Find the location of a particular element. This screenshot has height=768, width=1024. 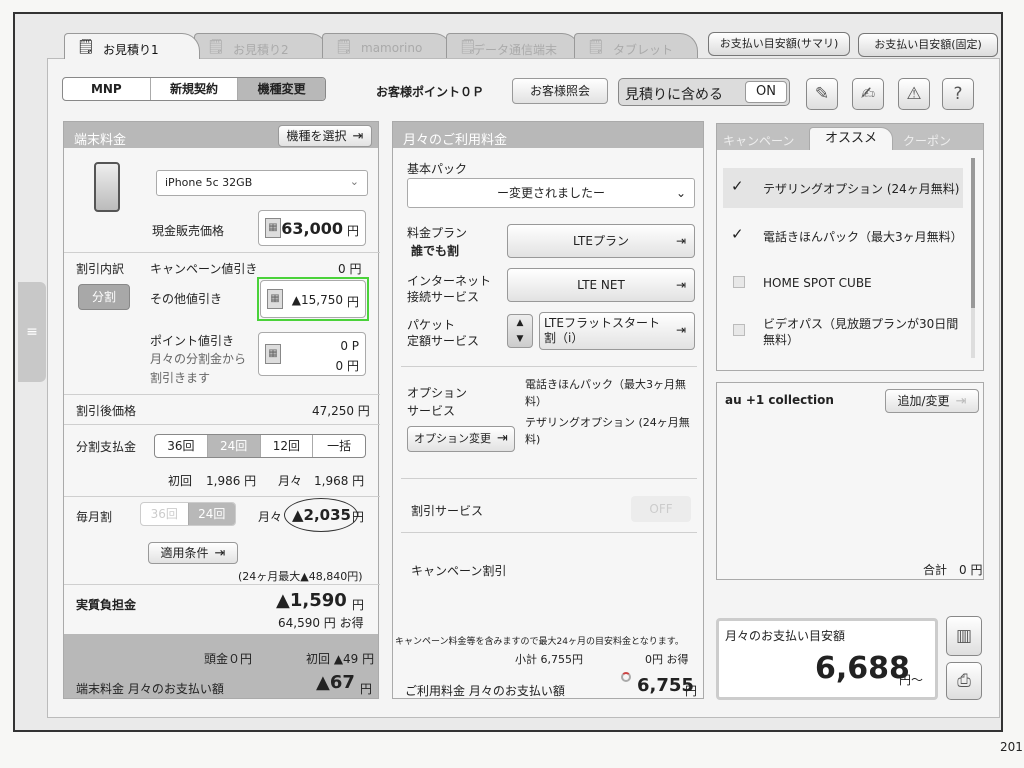

scrollbar-thumb is located at coordinates (973, 233).